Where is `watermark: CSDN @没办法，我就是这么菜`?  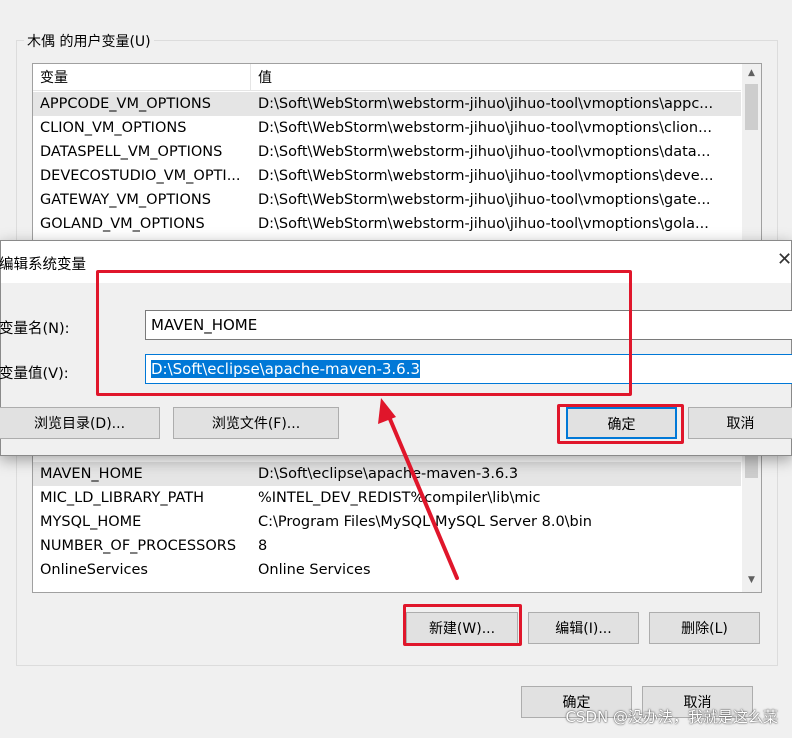
watermark: CSDN @没办法，我就是这么菜 is located at coordinates (671, 717).